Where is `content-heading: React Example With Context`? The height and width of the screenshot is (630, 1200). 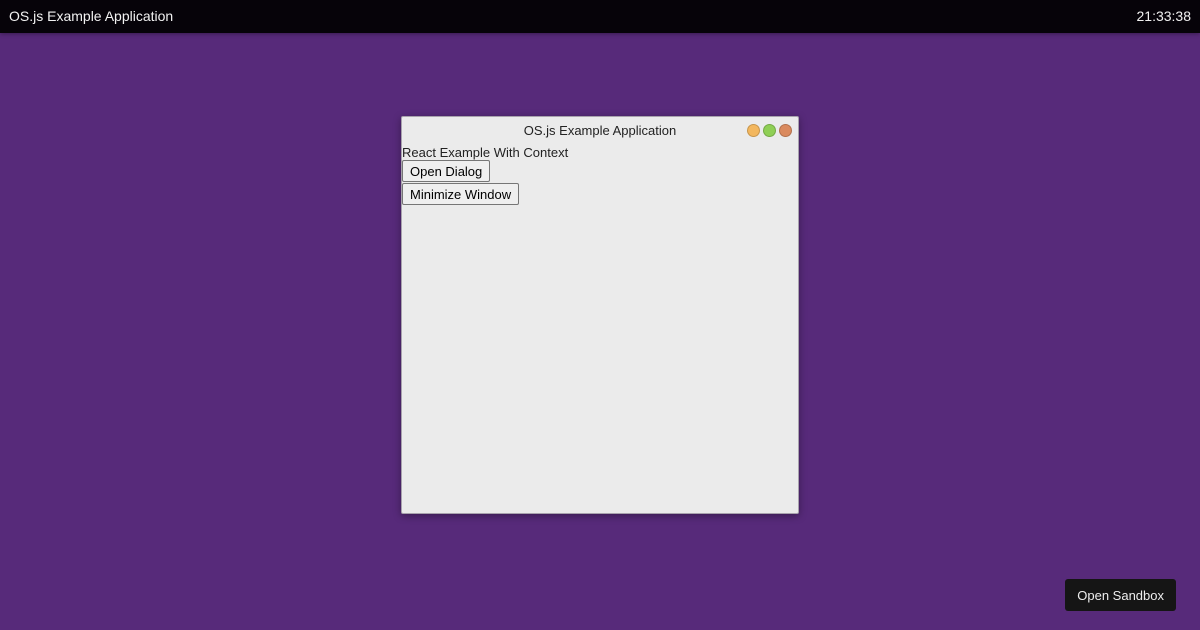
content-heading: React Example With Context is located at coordinates (485, 152).